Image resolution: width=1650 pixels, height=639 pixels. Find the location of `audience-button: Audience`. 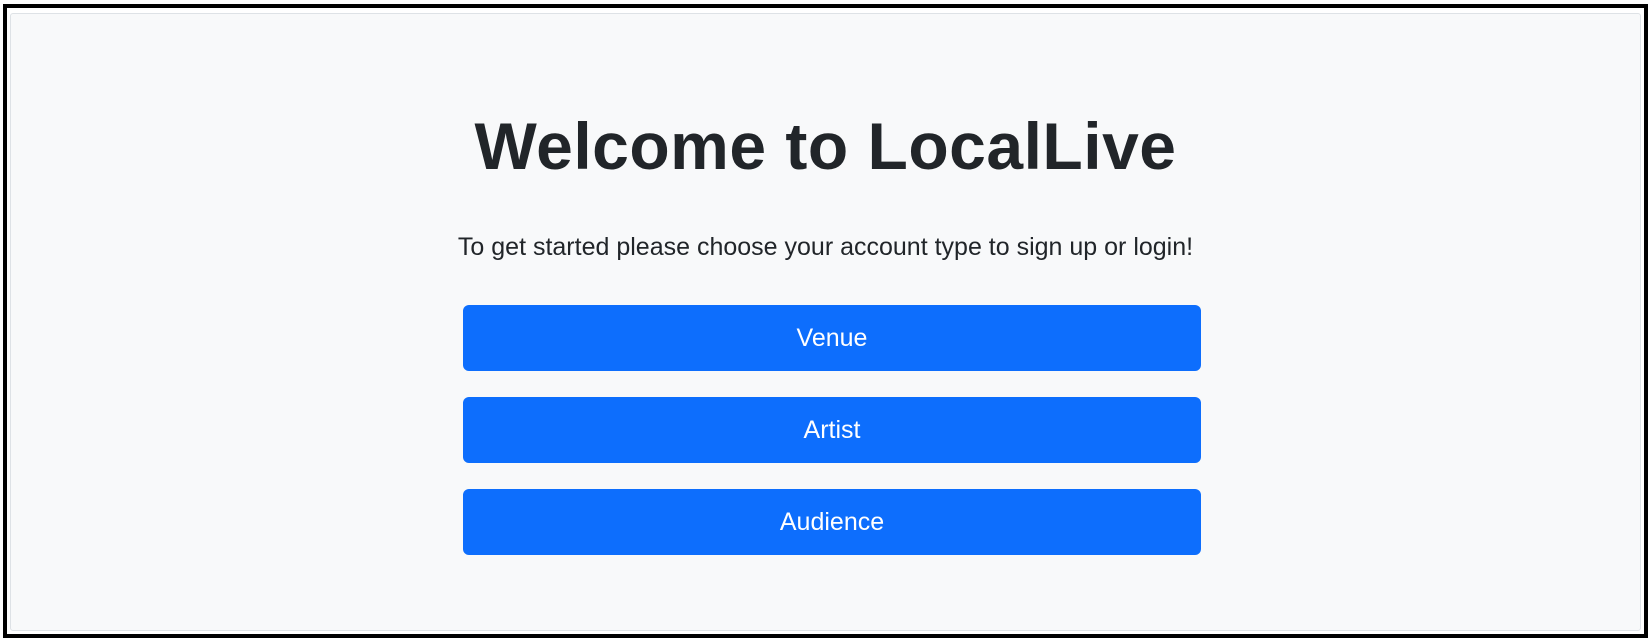

audience-button: Audience is located at coordinates (832, 522).